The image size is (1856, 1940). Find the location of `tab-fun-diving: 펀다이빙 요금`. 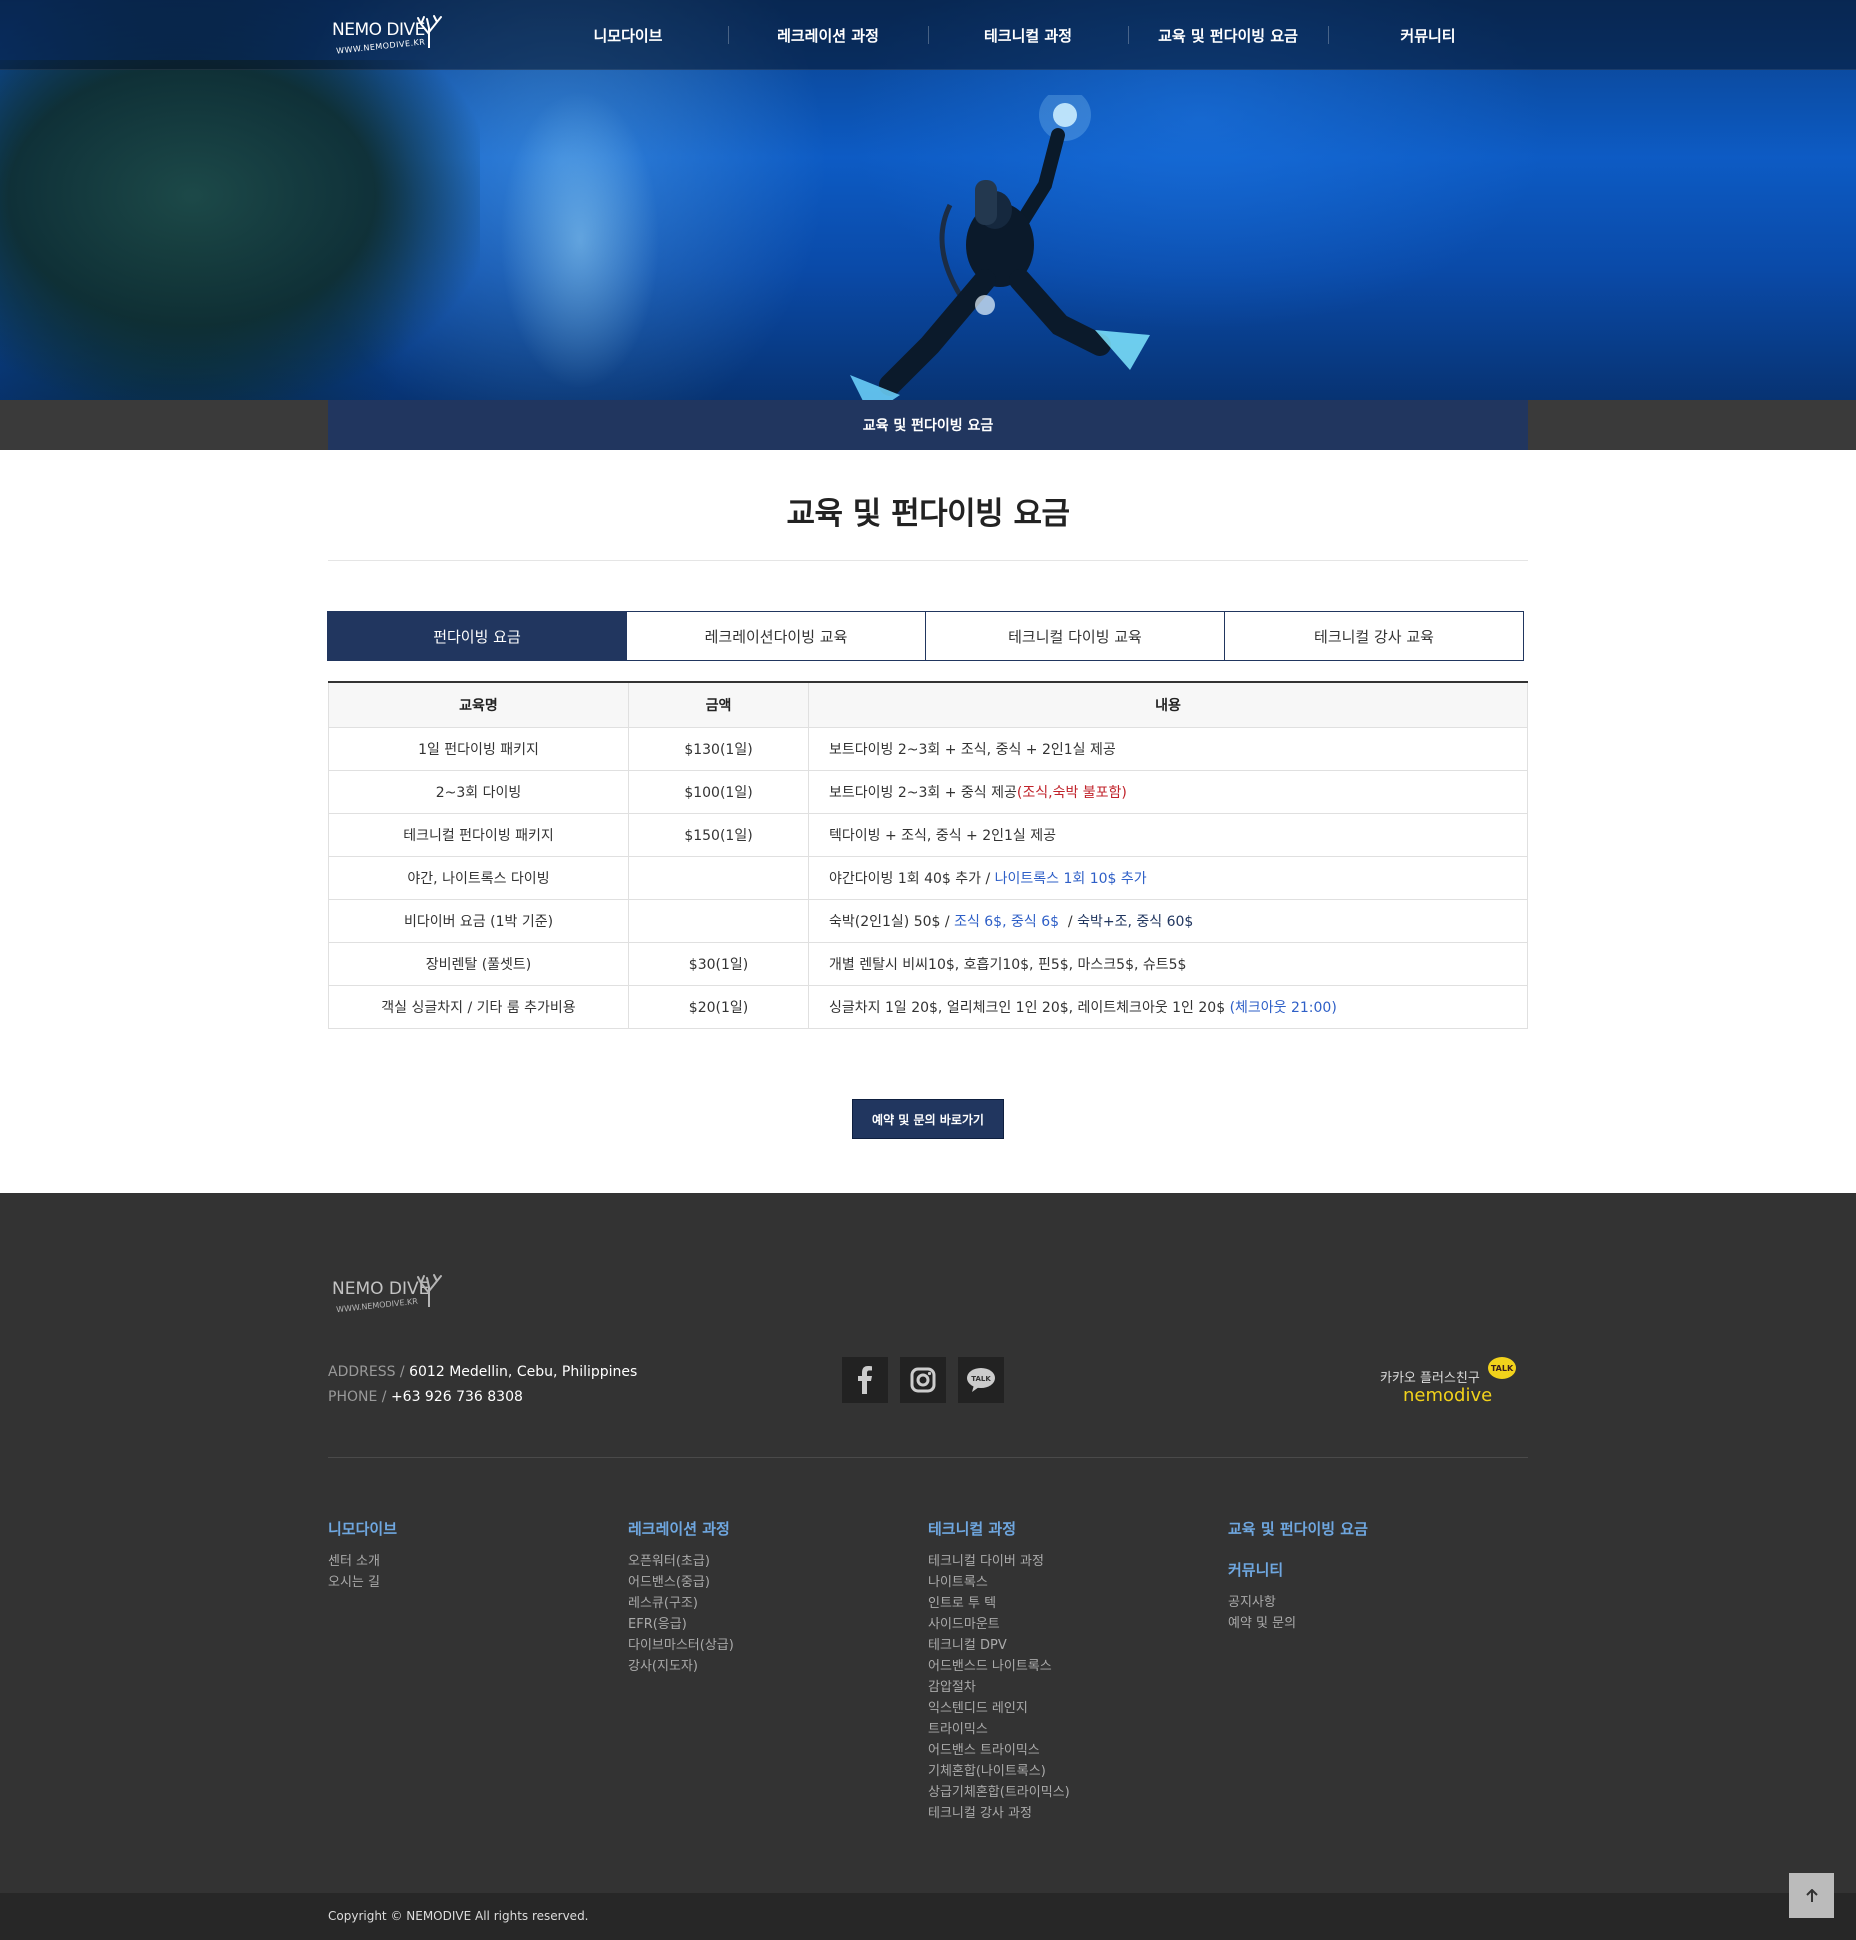

tab-fun-diving: 펀다이빙 요금 is located at coordinates (477, 636).